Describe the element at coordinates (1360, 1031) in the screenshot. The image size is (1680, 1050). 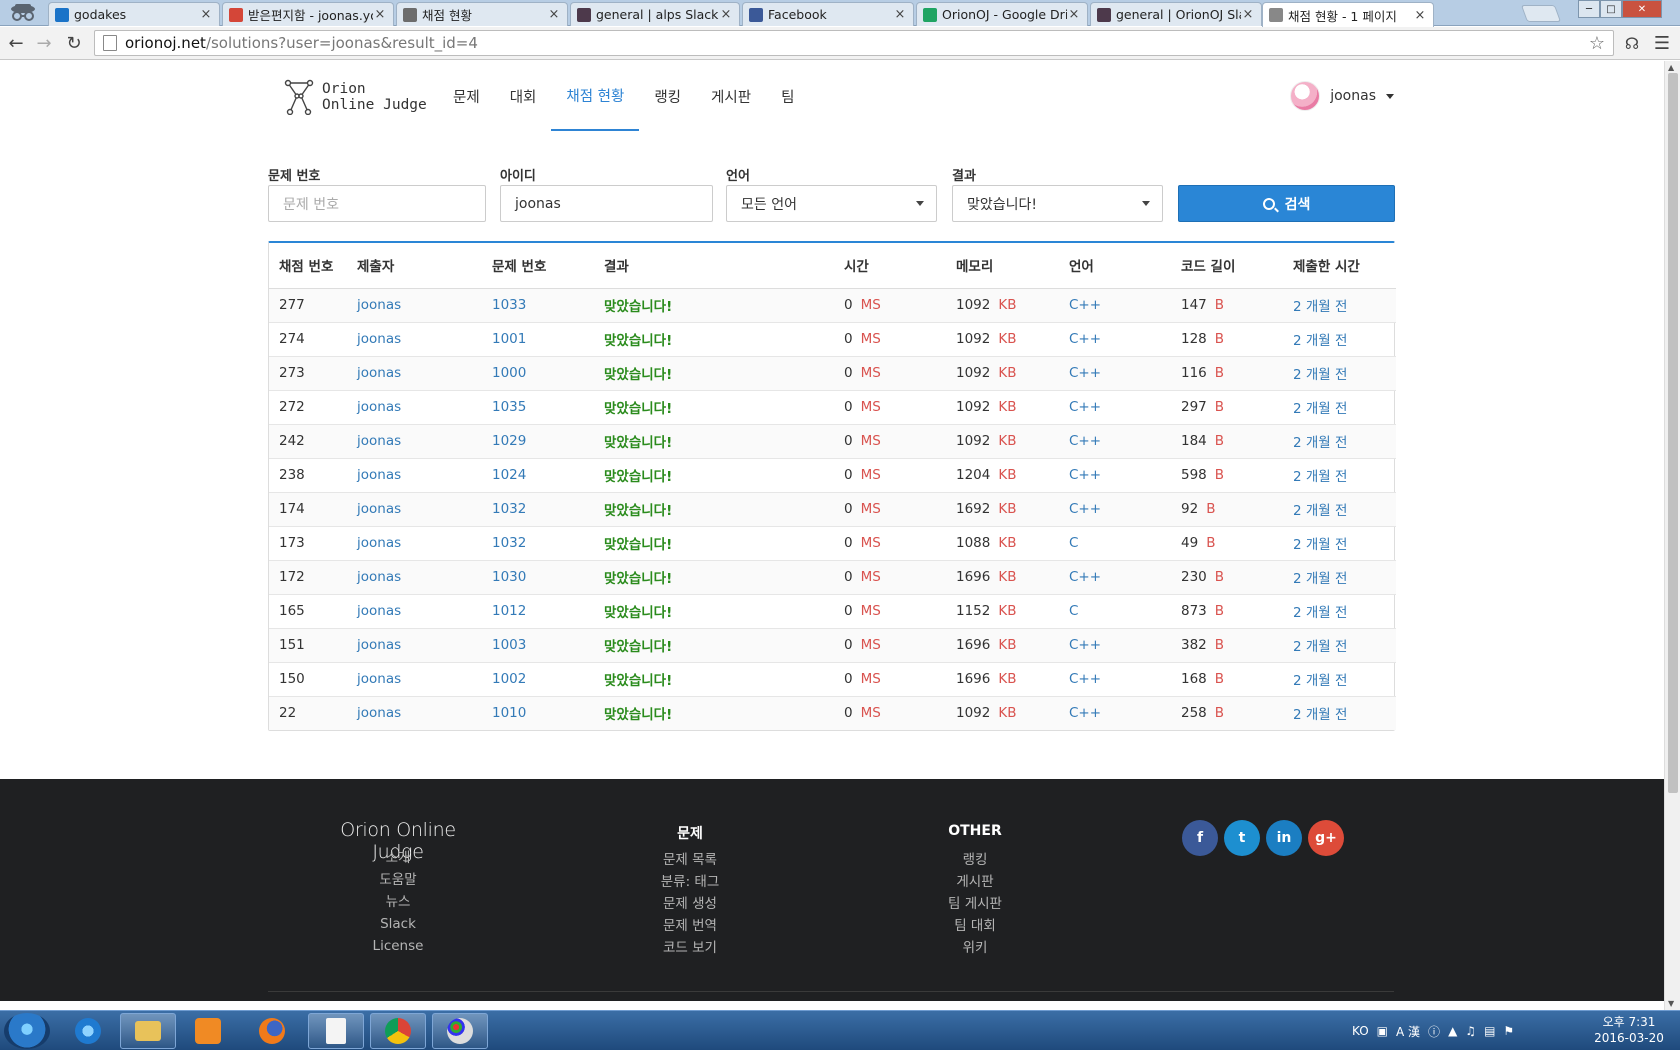
I see `ime-language-indicator: KO` at that location.